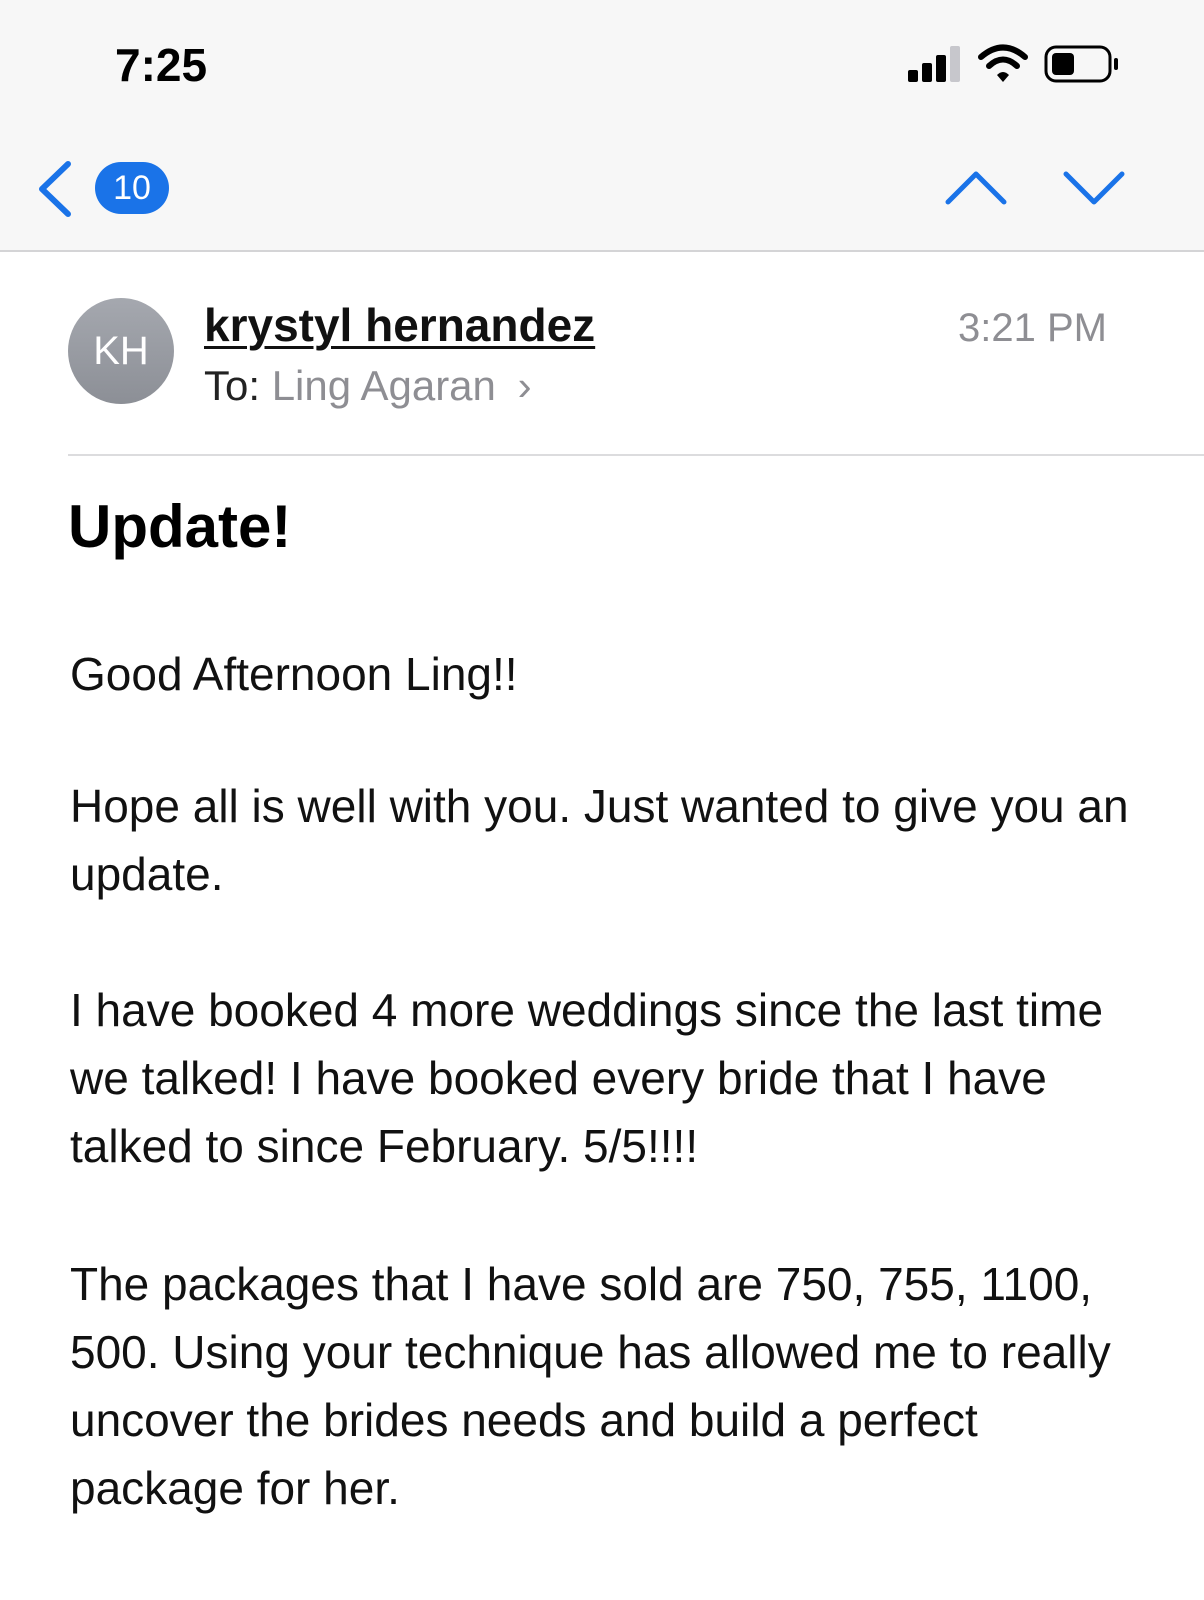 The height and width of the screenshot is (1600, 1204). What do you see at coordinates (602, 65) in the screenshot?
I see `status-bar: 7:25` at bounding box center [602, 65].